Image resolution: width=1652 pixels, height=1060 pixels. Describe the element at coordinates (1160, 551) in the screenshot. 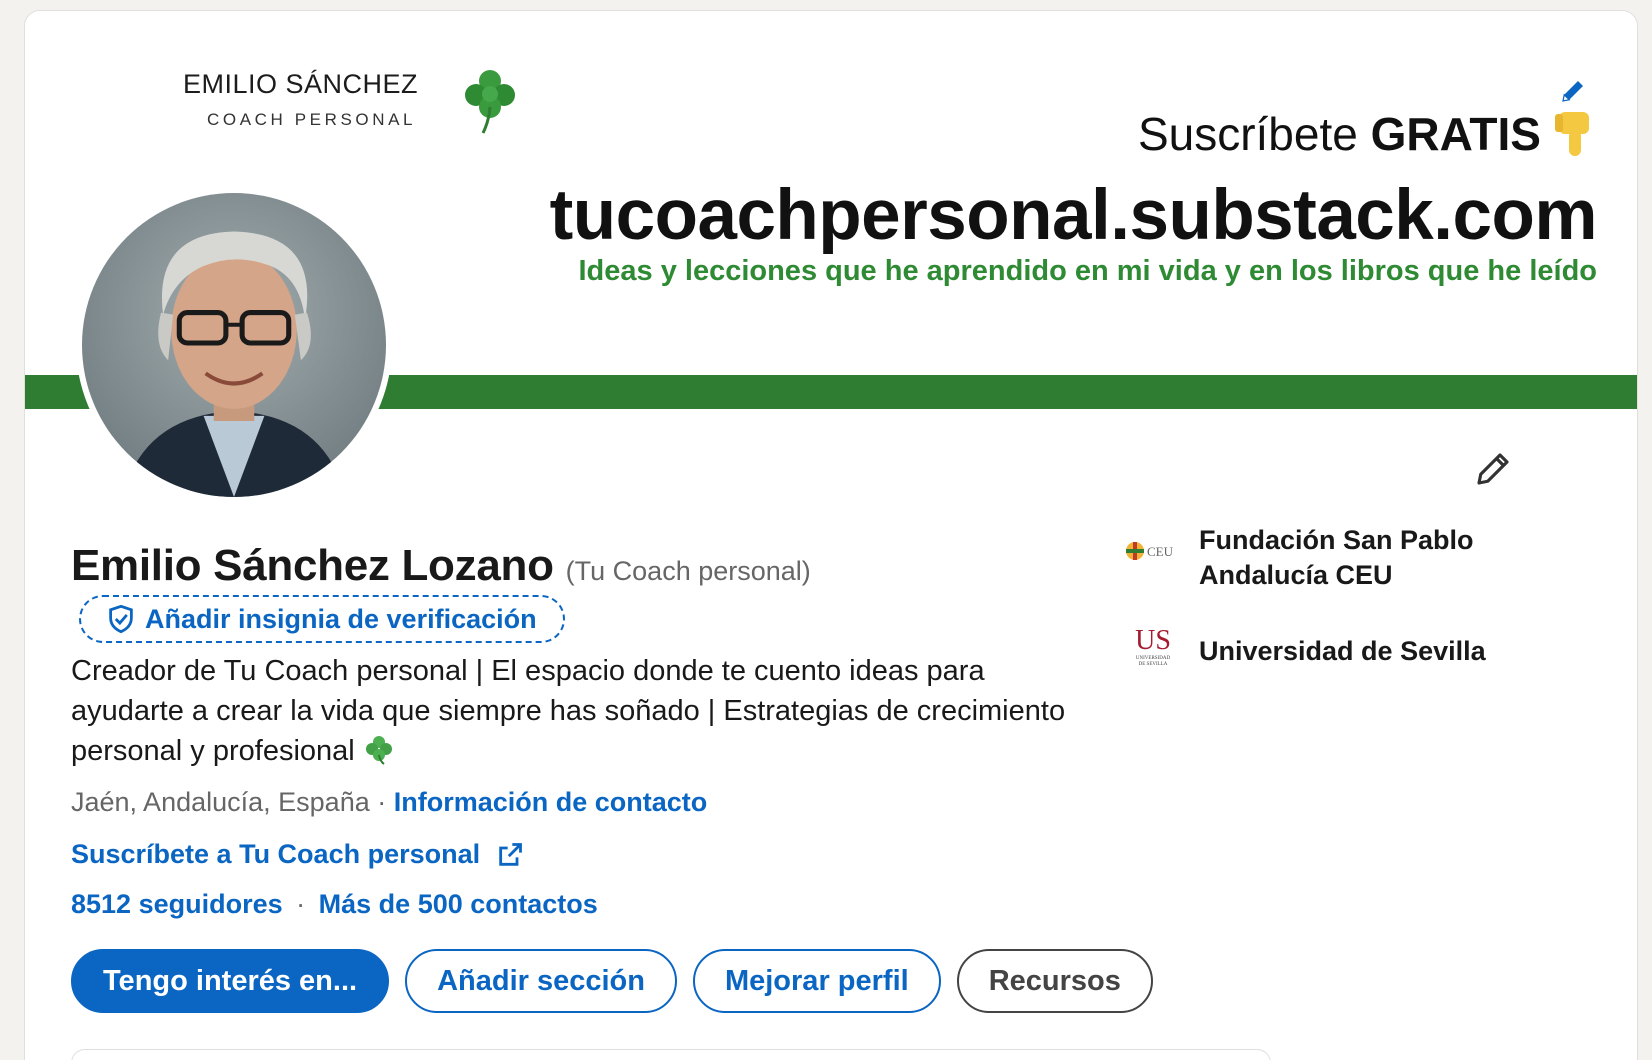

I see `ceu-logo-text: CEU` at that location.